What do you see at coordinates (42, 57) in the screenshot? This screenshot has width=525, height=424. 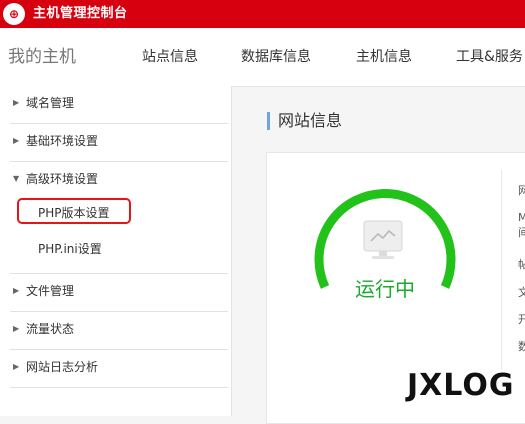 I see `my-host-title: 我的主机` at bounding box center [42, 57].